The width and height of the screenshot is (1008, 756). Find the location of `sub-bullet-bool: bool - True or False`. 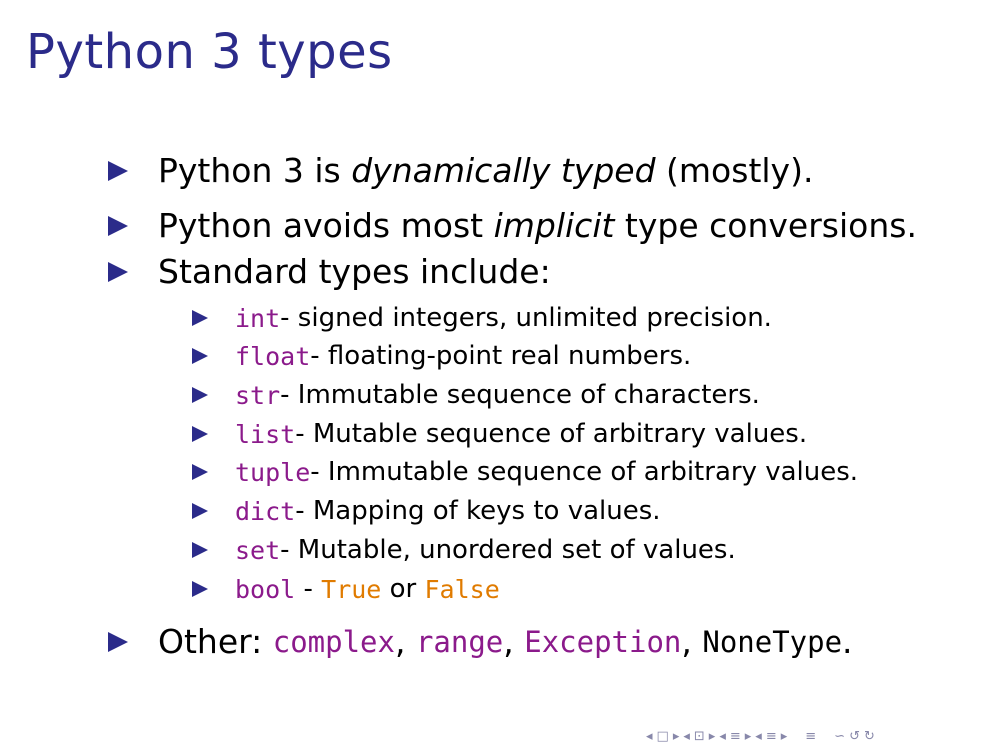

sub-bullet-bool: bool - True or False is located at coordinates (346, 589).